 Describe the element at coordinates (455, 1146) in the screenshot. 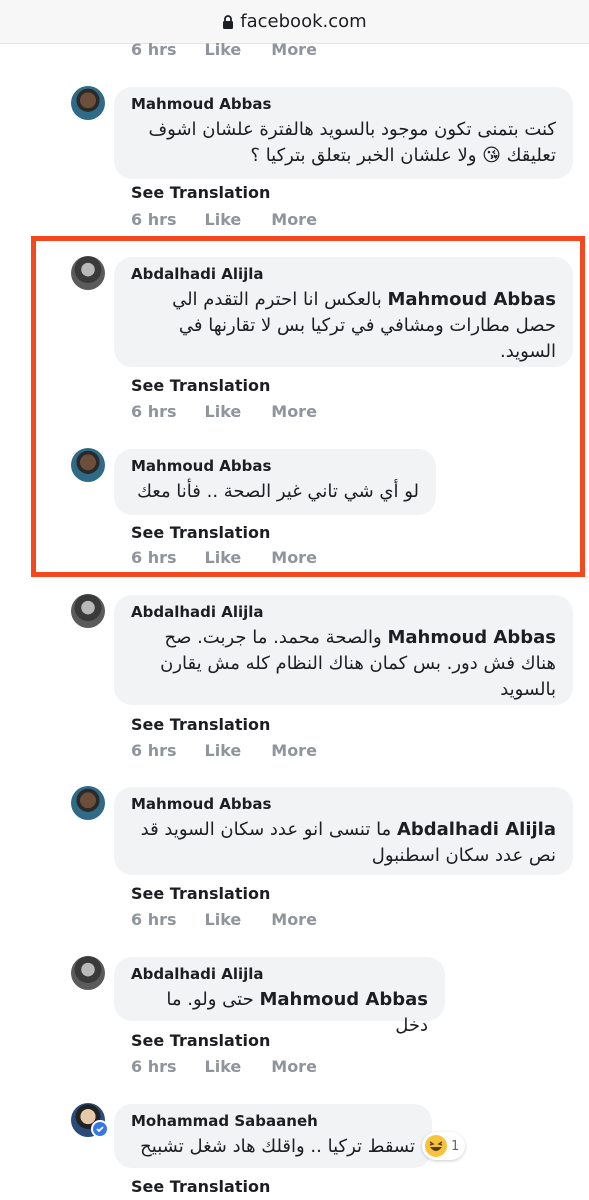

I see `reaction-count: 1` at that location.